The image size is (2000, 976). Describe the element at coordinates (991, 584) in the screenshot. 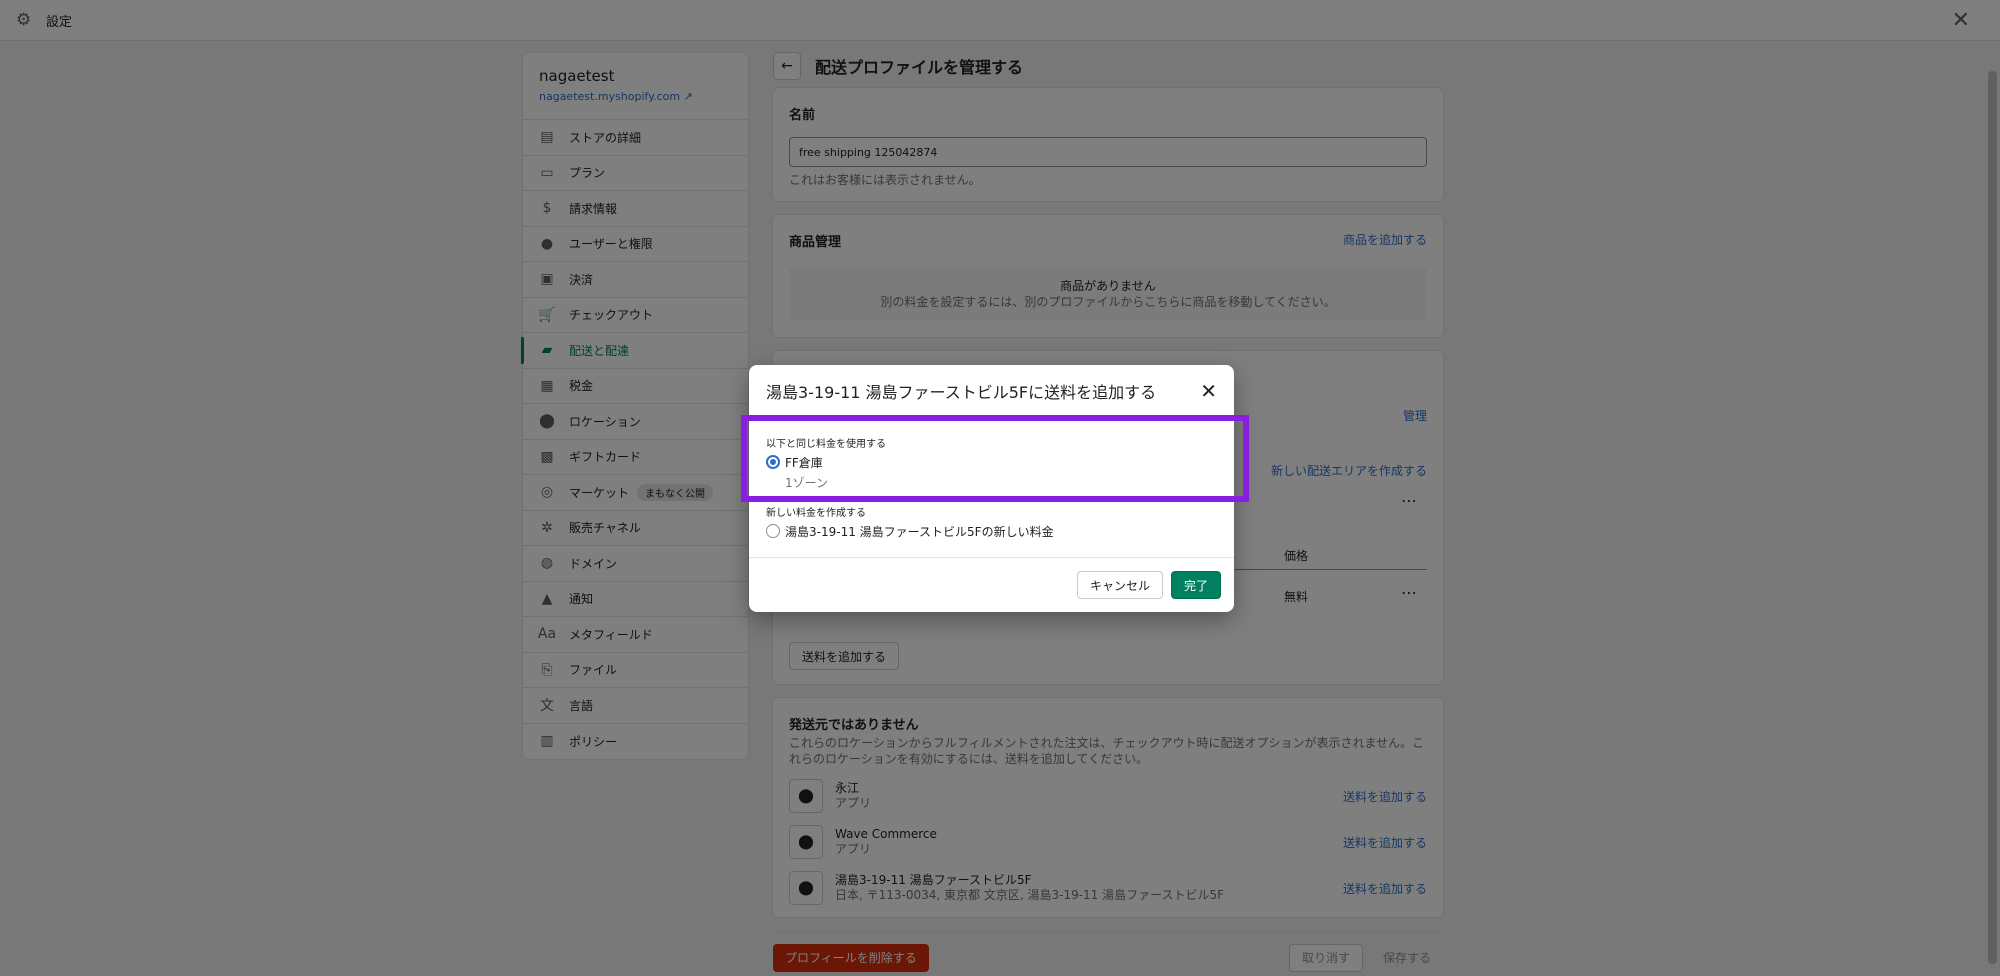

I see `modal-footer: キャンセル 完了` at that location.